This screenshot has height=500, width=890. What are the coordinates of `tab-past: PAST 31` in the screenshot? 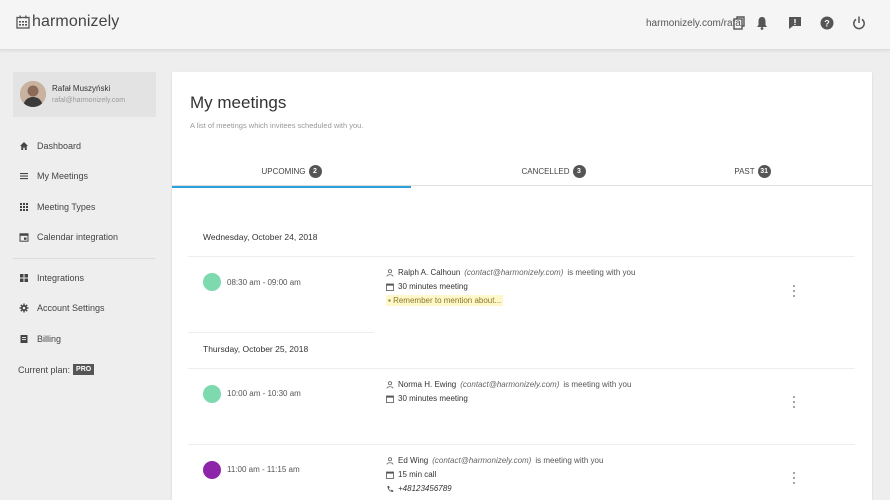 It's located at (752, 171).